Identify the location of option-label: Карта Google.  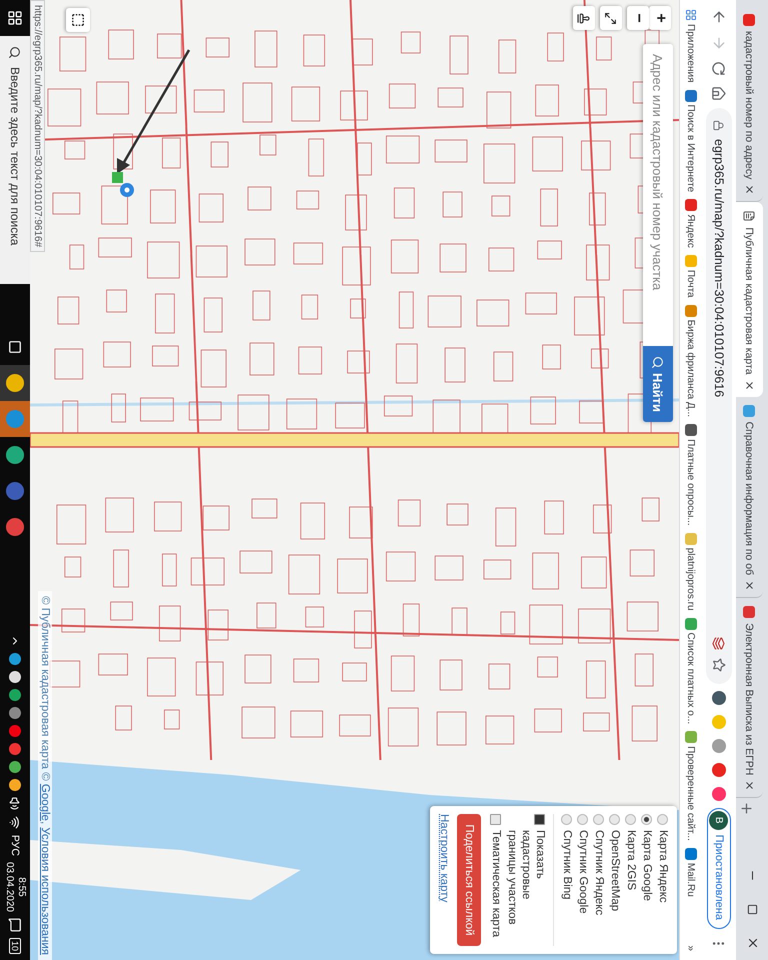
(647, 866).